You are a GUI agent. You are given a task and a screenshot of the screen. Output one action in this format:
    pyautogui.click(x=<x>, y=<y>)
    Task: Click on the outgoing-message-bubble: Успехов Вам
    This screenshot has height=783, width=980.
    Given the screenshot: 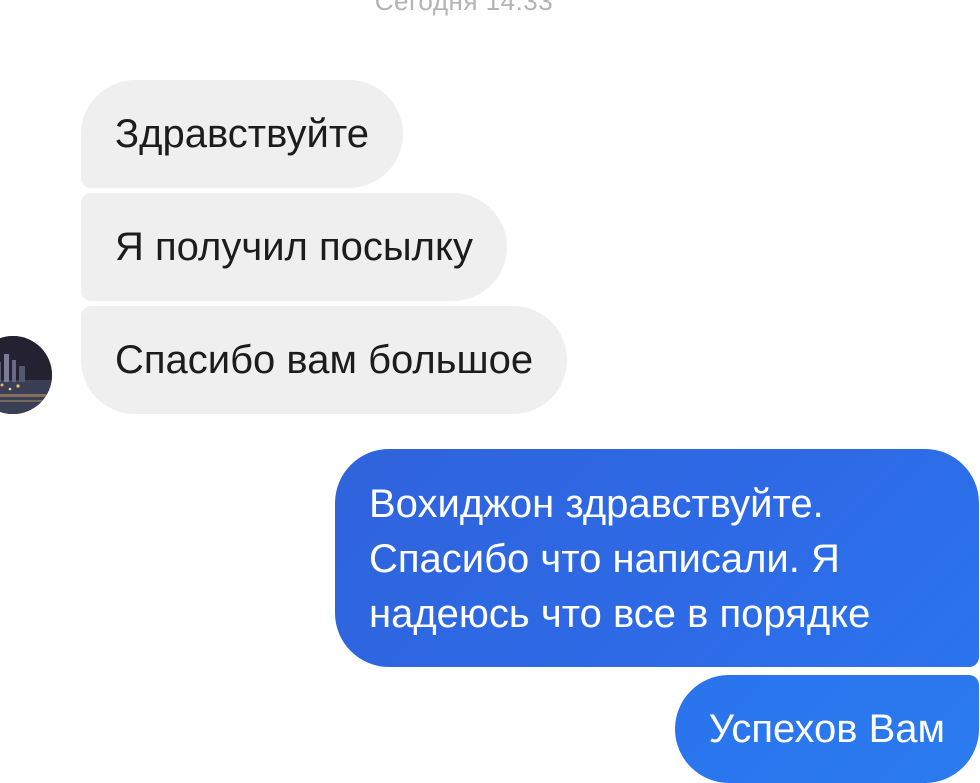 What is the action you would take?
    pyautogui.click(x=826, y=729)
    